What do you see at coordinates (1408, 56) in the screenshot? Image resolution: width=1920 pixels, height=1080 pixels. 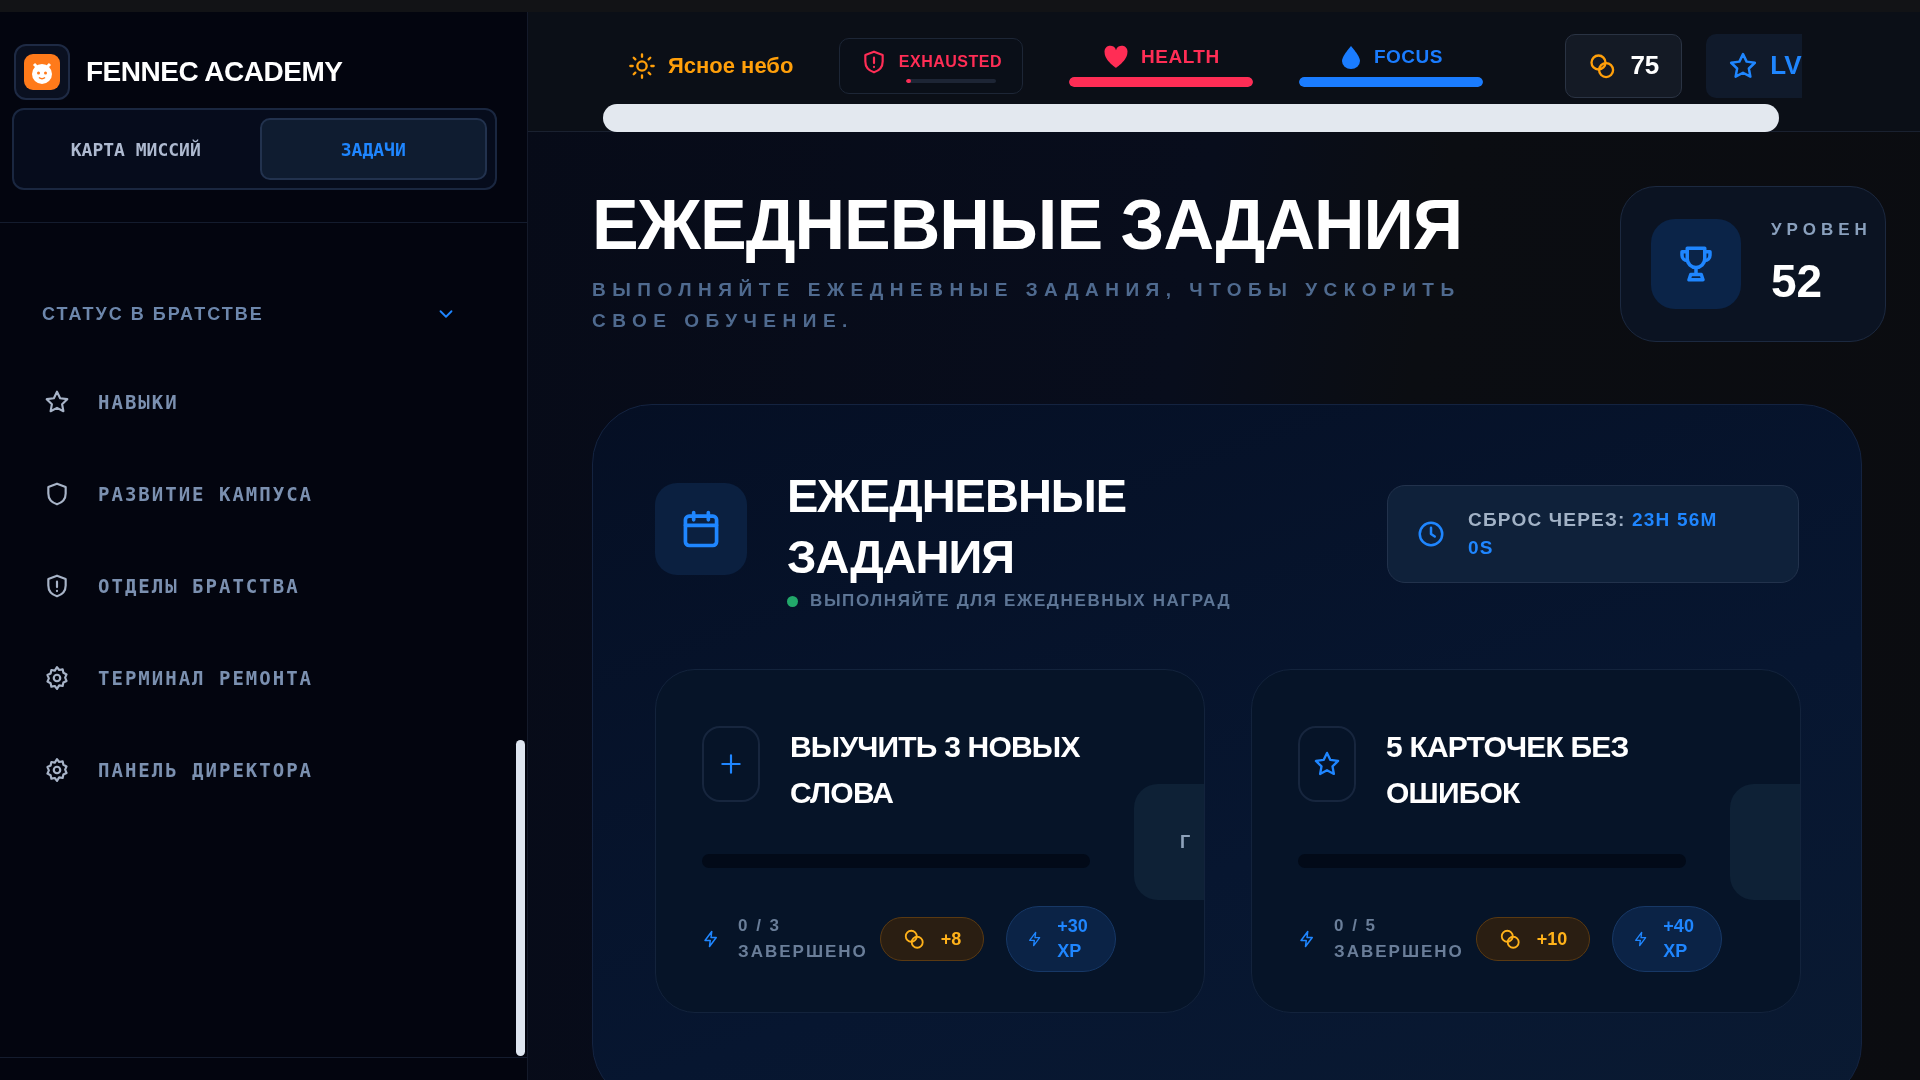 I see `stat-label: FOCUS` at bounding box center [1408, 56].